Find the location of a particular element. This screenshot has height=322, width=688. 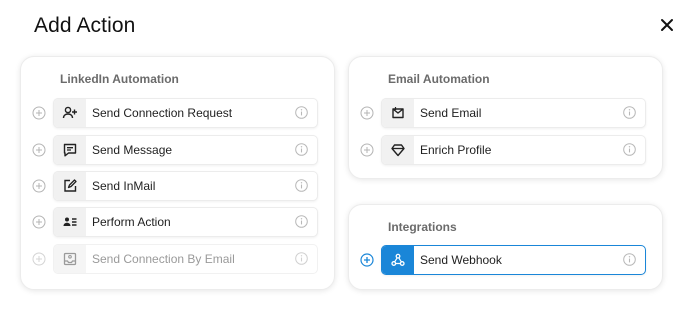

action-send-message: Send Message is located at coordinates (175, 150).